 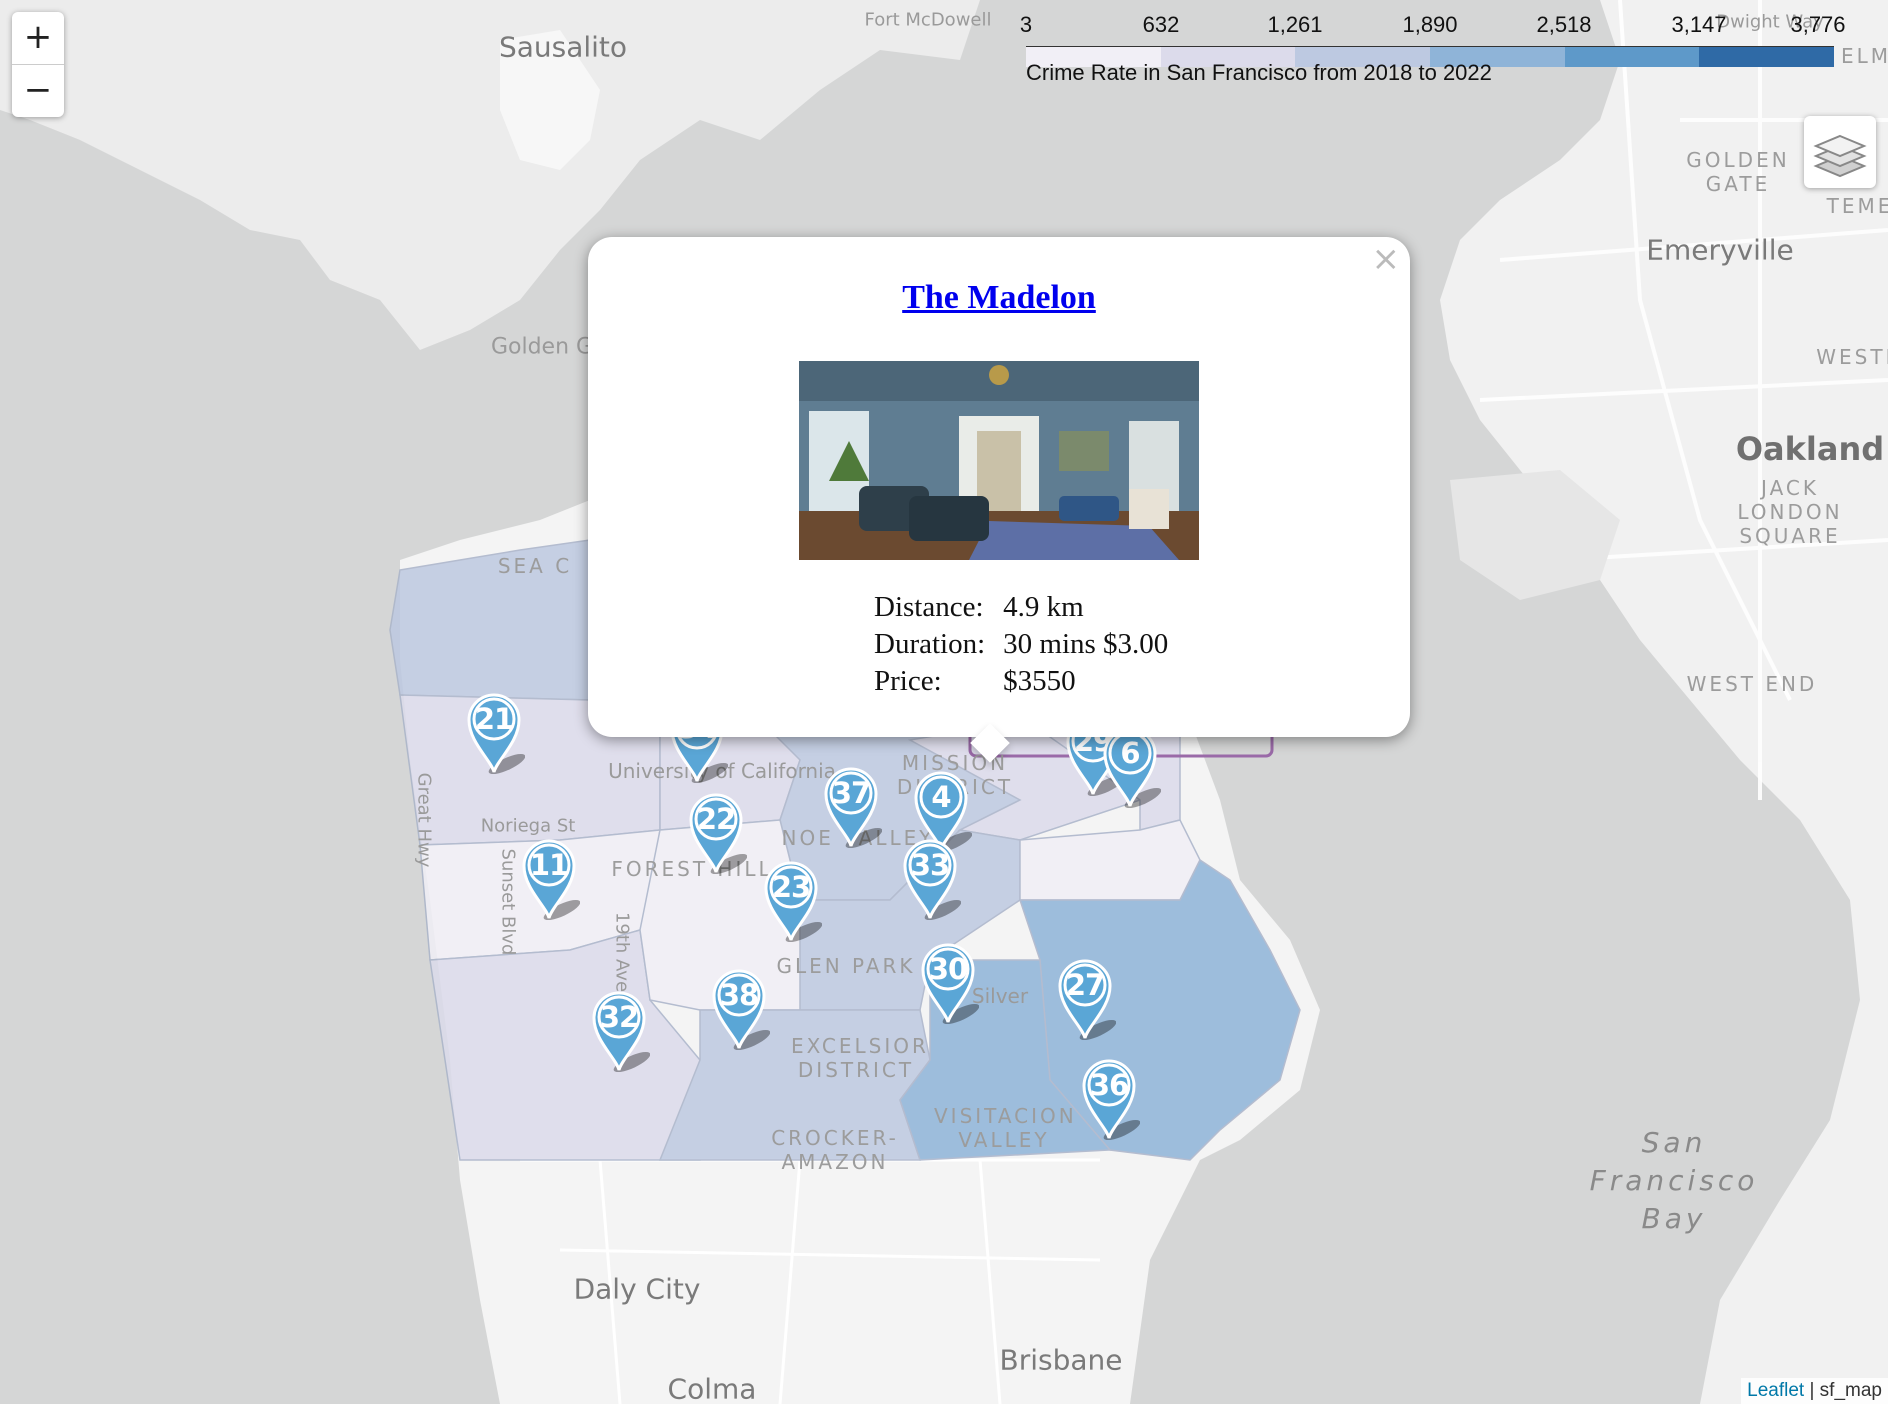 I want to click on place-label: EXCELSIOR DISTRICT, so click(x=860, y=1058).